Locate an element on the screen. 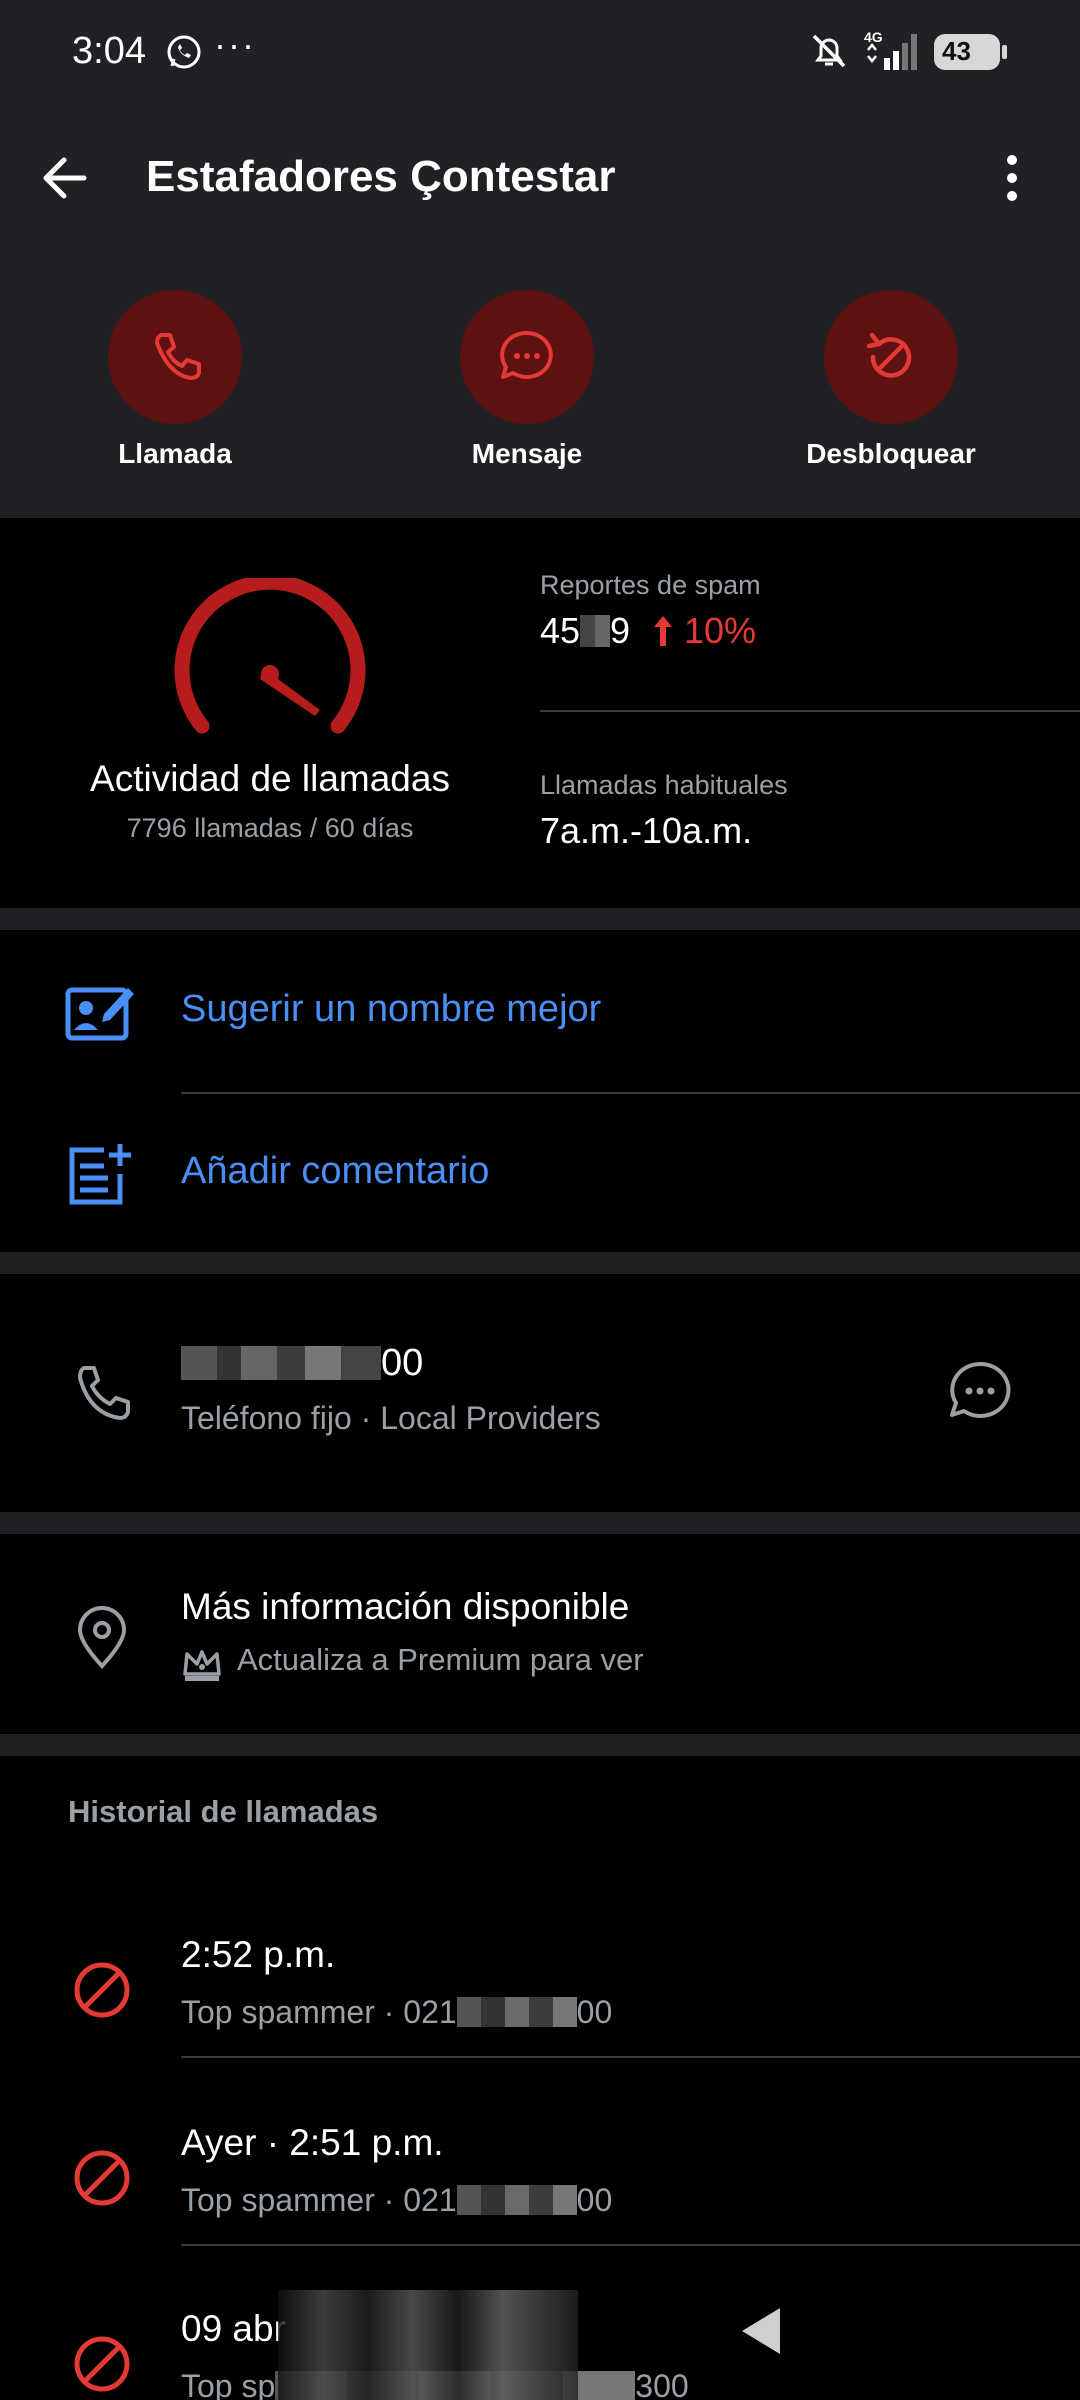 This screenshot has width=1080, height=2400. more-options-button is located at coordinates (1012, 178).